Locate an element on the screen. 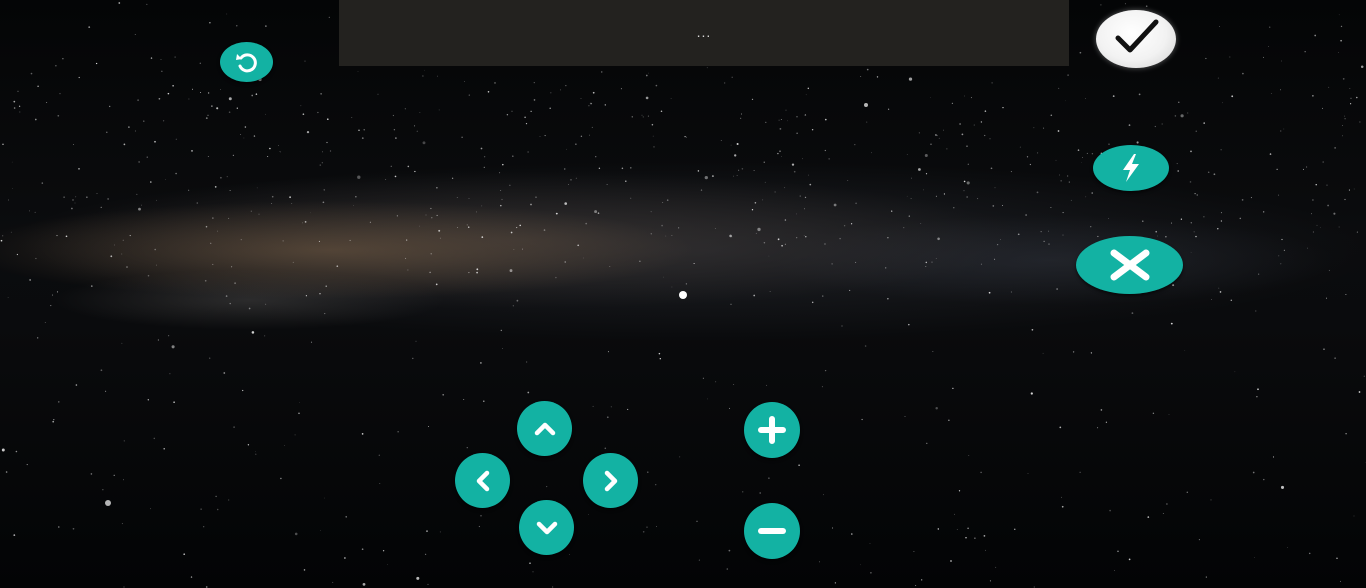 Image resolution: width=1366 pixels, height=588 pixels. checkmark-icon is located at coordinates (1136, 39).